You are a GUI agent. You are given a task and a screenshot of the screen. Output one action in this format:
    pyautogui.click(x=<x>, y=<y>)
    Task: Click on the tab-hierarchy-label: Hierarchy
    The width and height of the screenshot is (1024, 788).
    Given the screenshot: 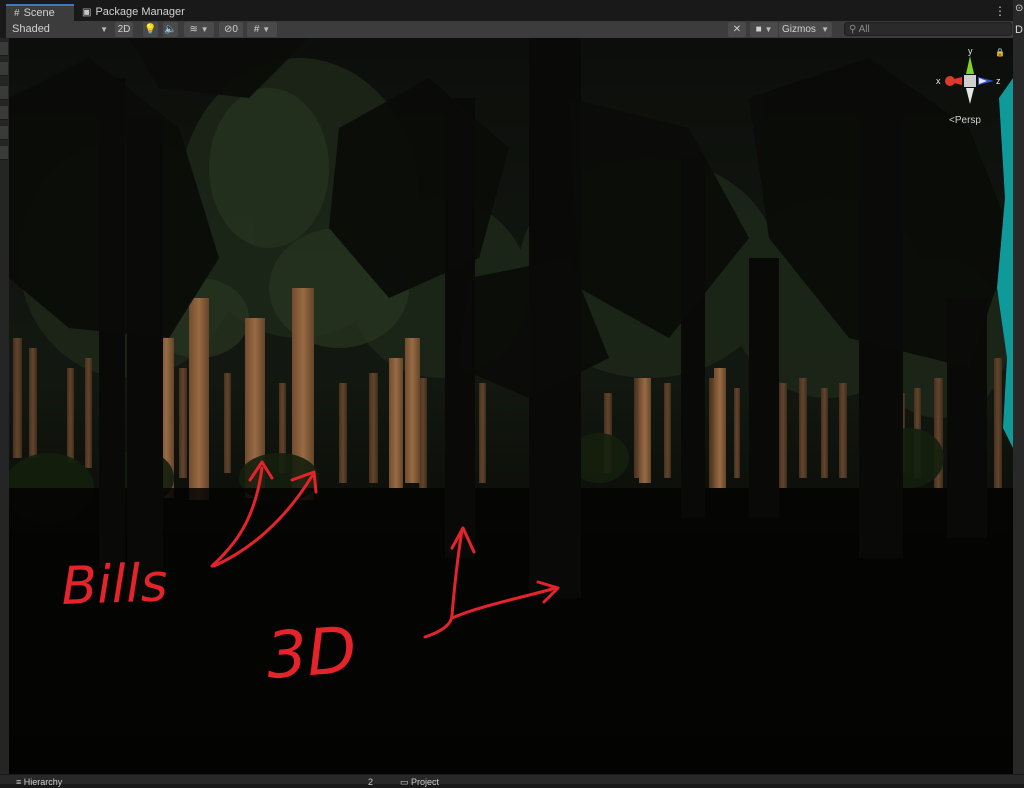 What is the action you would take?
    pyautogui.click(x=43, y=782)
    